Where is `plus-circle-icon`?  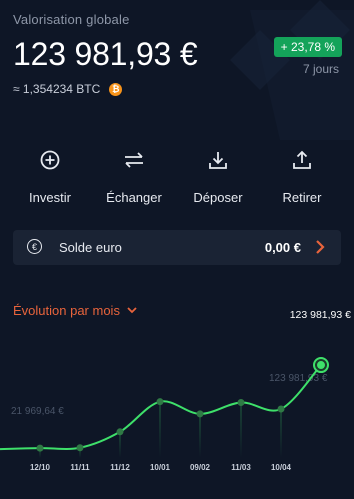
plus-circle-icon is located at coordinates (50, 160).